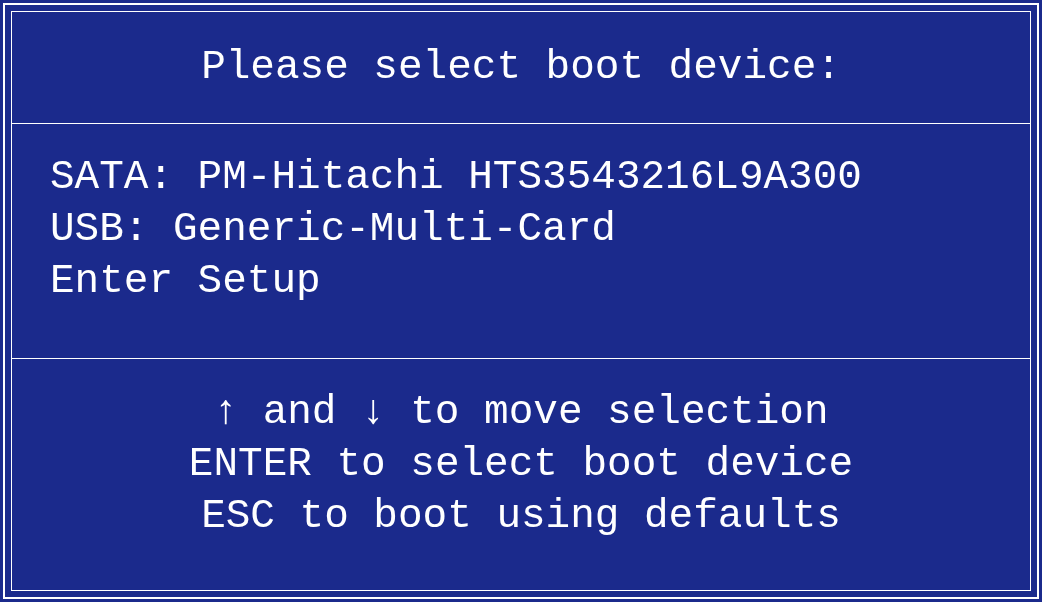 The height and width of the screenshot is (602, 1042). I want to click on help-text: ↑ and ↓ to move selection, so click(521, 412).